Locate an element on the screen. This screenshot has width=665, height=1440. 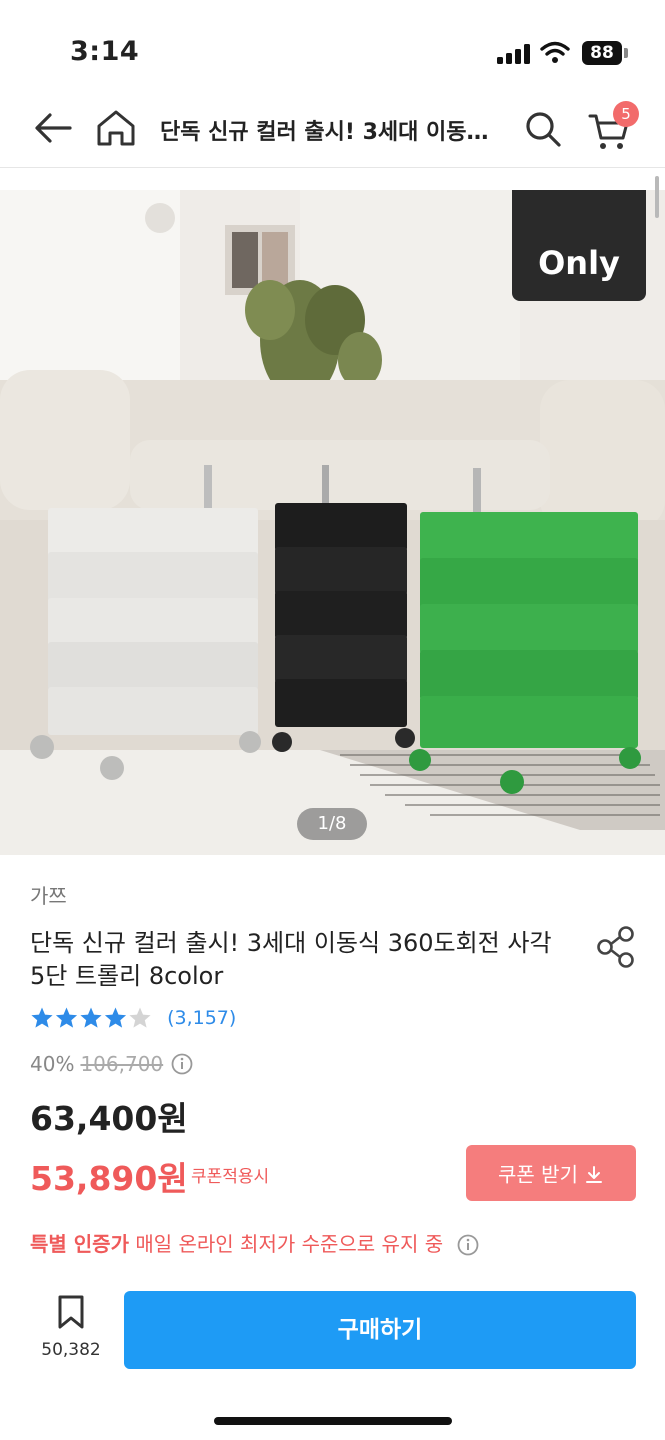
wifi-icon is located at coordinates (555, 52).